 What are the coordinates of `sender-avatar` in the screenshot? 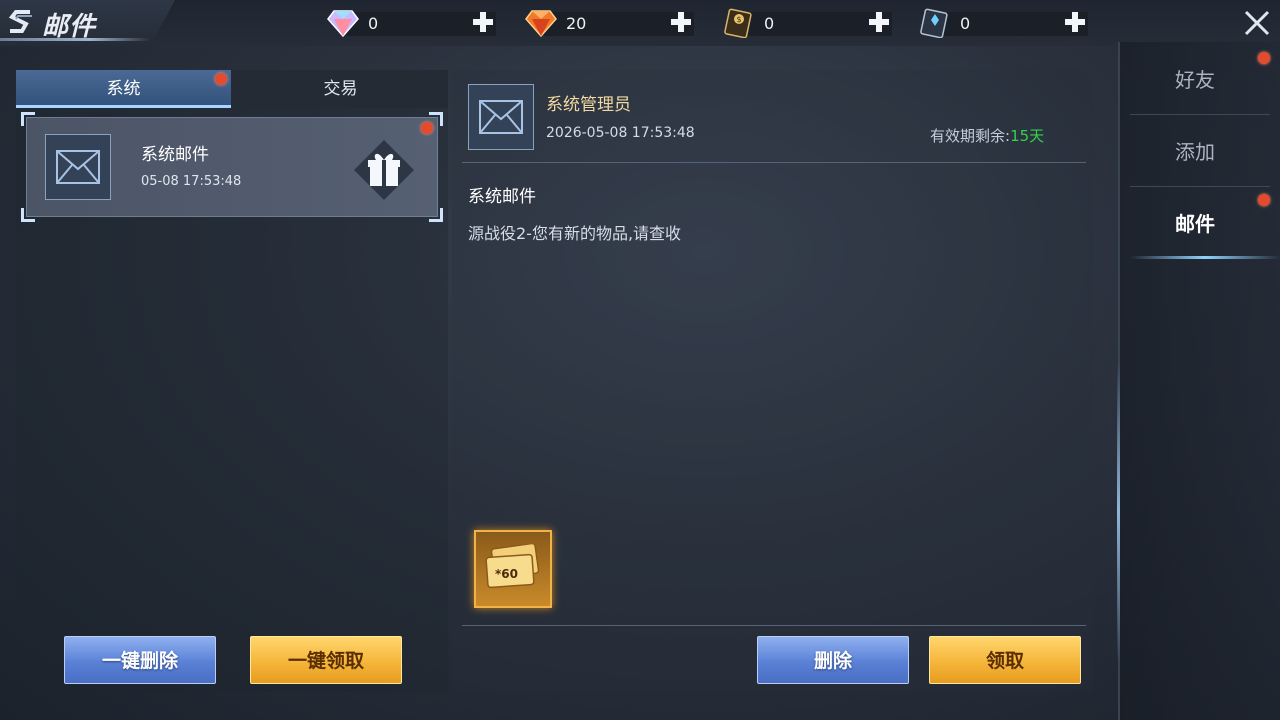 It's located at (501, 117).